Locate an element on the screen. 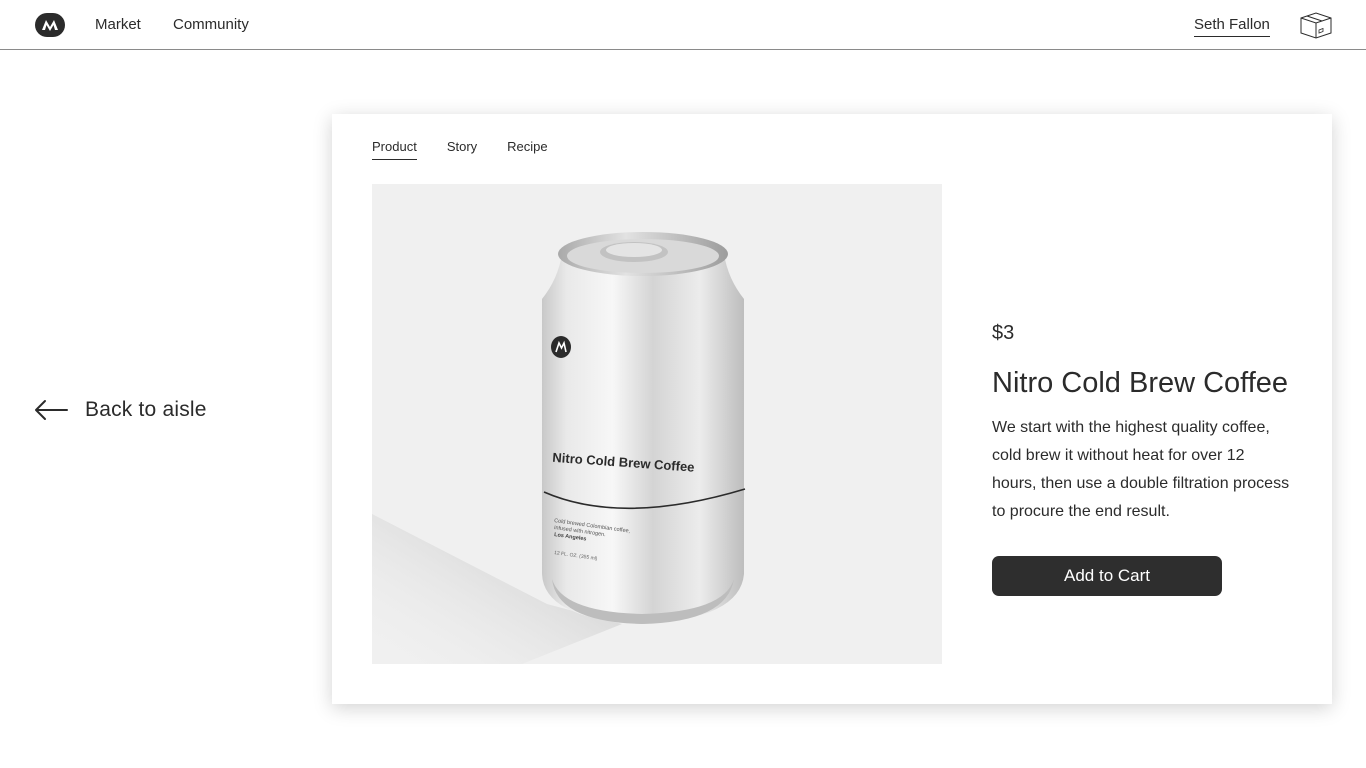 This screenshot has height=768, width=1366. user-account-link: Seth Fallon is located at coordinates (1232, 26).